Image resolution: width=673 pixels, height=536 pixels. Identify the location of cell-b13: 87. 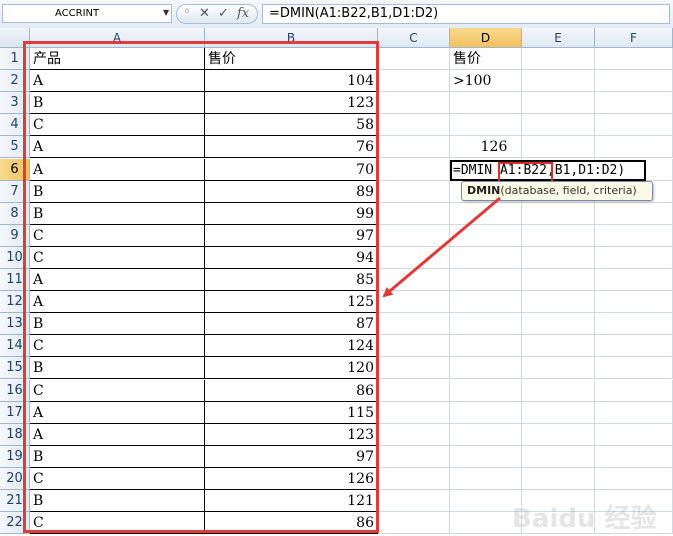
(291, 324).